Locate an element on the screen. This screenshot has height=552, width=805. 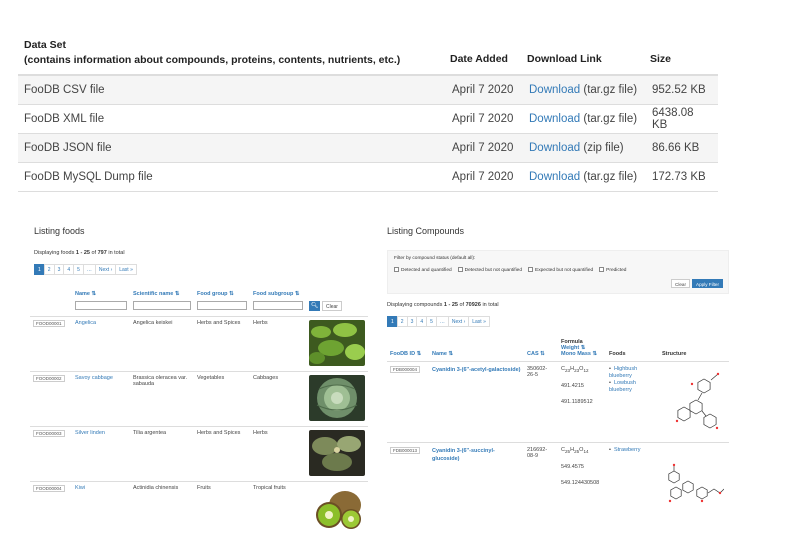
status-filter-option: Expected but not quantified is located at coordinates (560, 270).